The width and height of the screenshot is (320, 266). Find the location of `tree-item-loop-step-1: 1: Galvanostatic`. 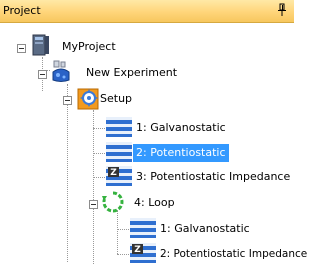

tree-item-loop-step-1: 1: Galvanostatic is located at coordinates (205, 229).